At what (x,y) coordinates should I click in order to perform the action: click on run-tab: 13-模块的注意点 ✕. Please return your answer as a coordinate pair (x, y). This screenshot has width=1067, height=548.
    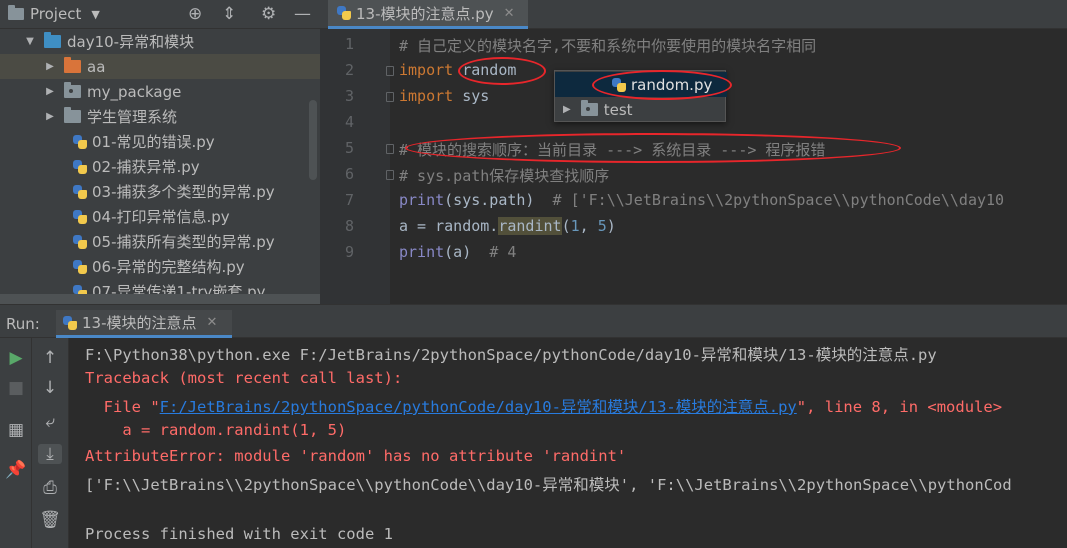
    Looking at the image, I should click on (144, 324).